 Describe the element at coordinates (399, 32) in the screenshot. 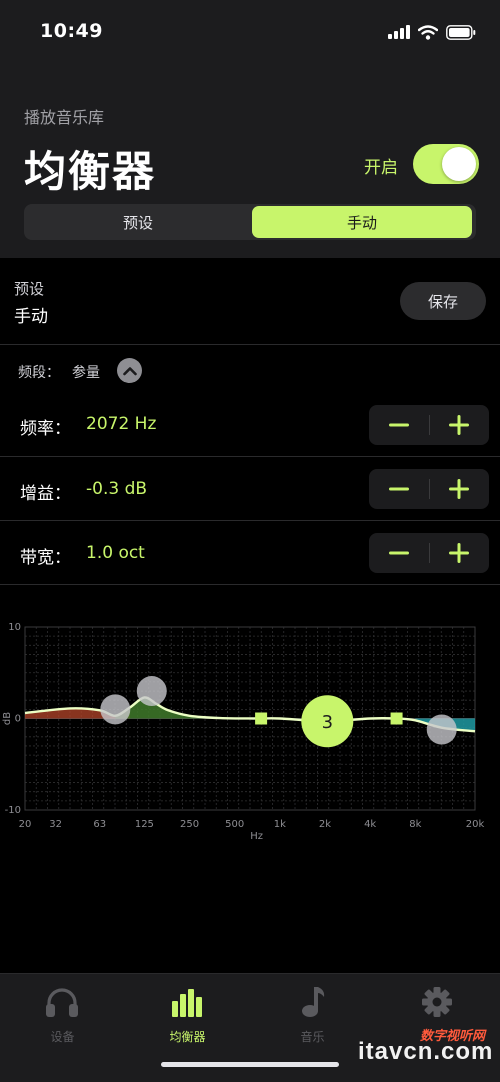

I see `signal-icon` at that location.